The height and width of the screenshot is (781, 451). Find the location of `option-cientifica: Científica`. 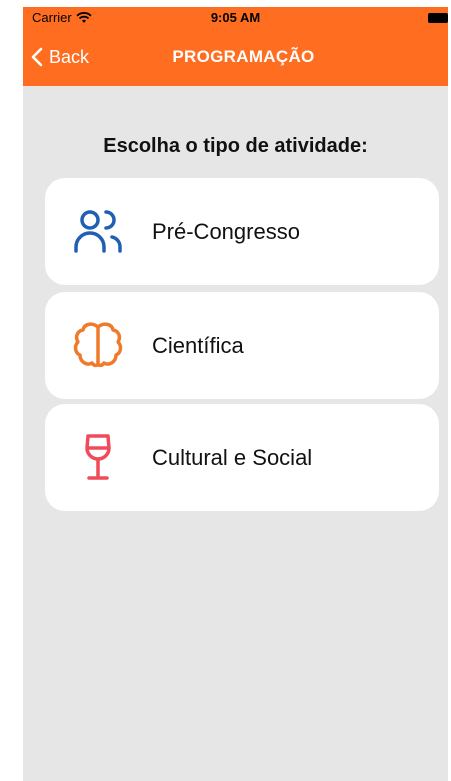

option-cientifica: Científica is located at coordinates (242, 345).